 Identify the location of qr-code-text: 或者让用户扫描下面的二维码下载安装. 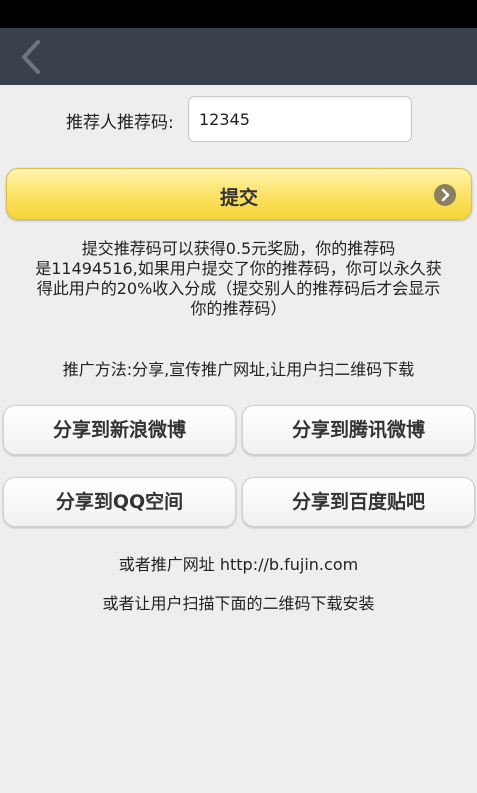
(238, 603).